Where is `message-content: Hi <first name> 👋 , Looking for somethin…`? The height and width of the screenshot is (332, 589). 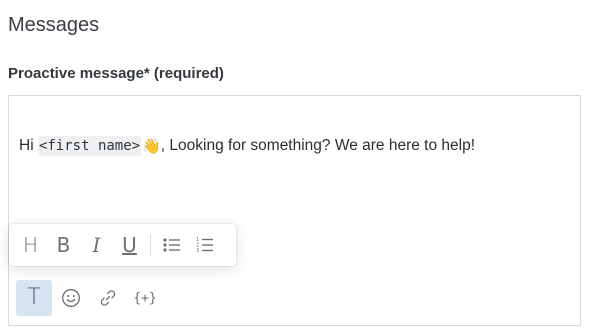
message-content: Hi <first name> 👋 , Looking for somethin… is located at coordinates (247, 146).